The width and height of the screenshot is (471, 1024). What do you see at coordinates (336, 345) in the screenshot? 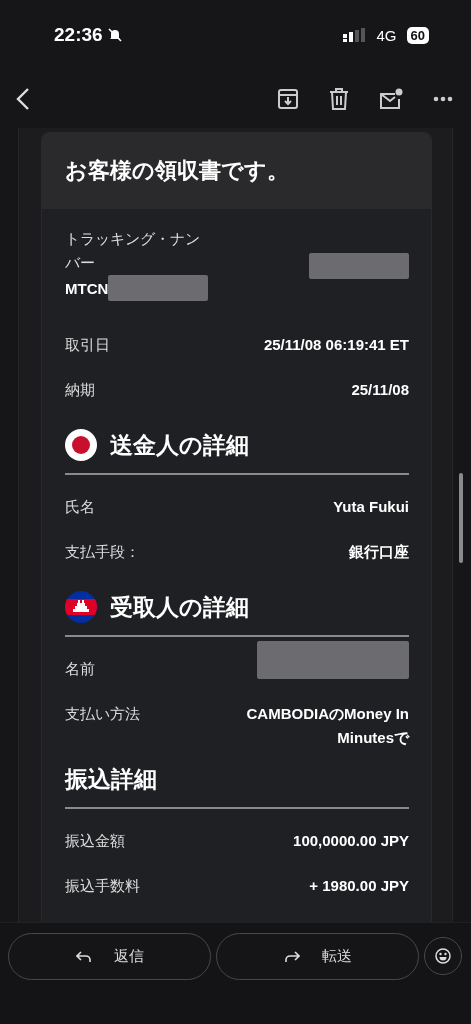
I see `field-value: 25/11/08 06:19:41 ET` at bounding box center [336, 345].